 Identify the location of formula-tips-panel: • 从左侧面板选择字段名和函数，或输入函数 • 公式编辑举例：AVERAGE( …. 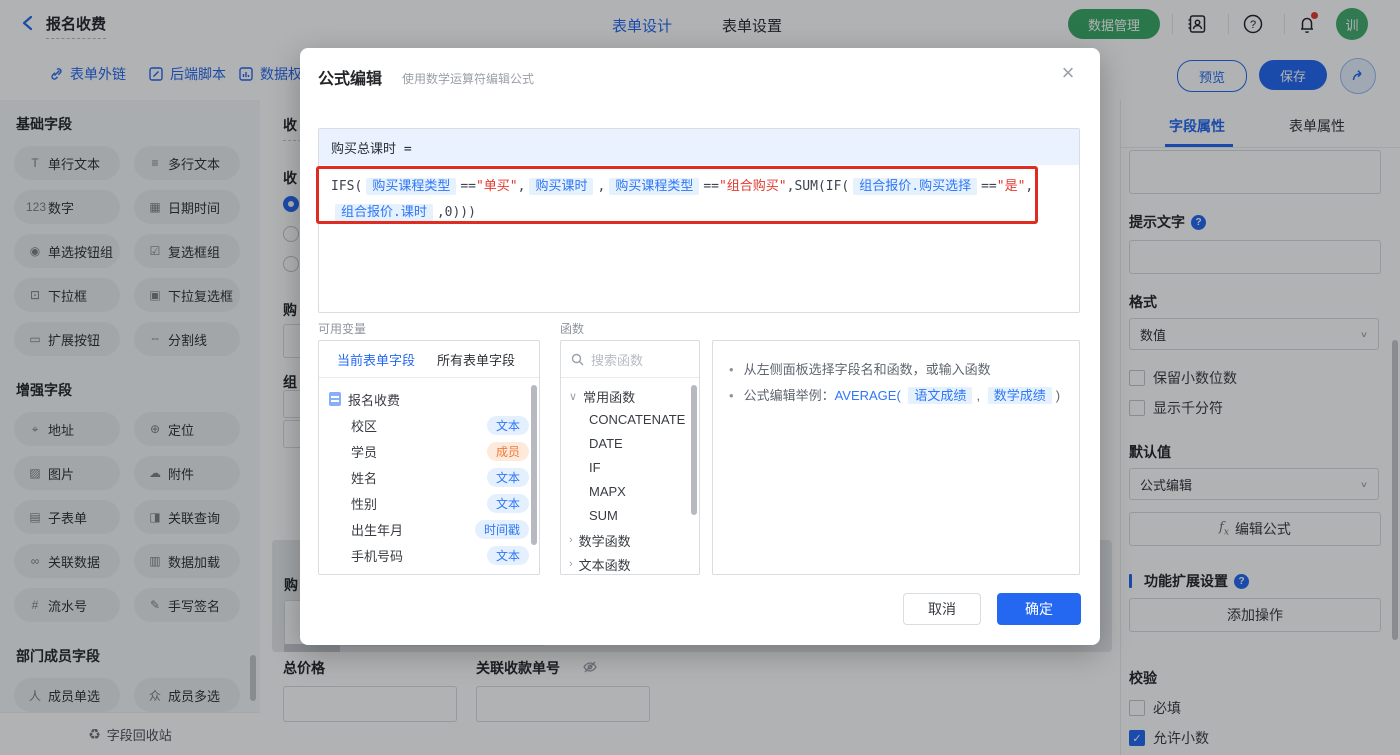
(896, 457).